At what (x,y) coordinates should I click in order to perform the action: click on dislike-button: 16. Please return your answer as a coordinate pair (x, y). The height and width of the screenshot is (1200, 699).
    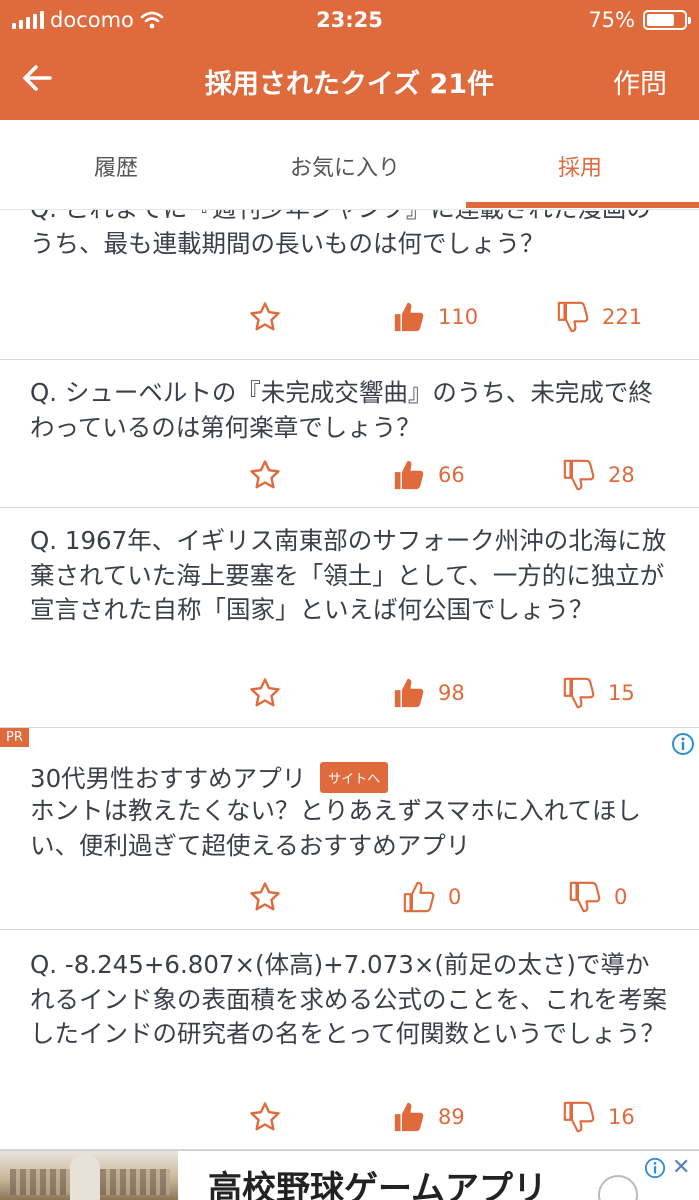
    Looking at the image, I should click on (598, 1117).